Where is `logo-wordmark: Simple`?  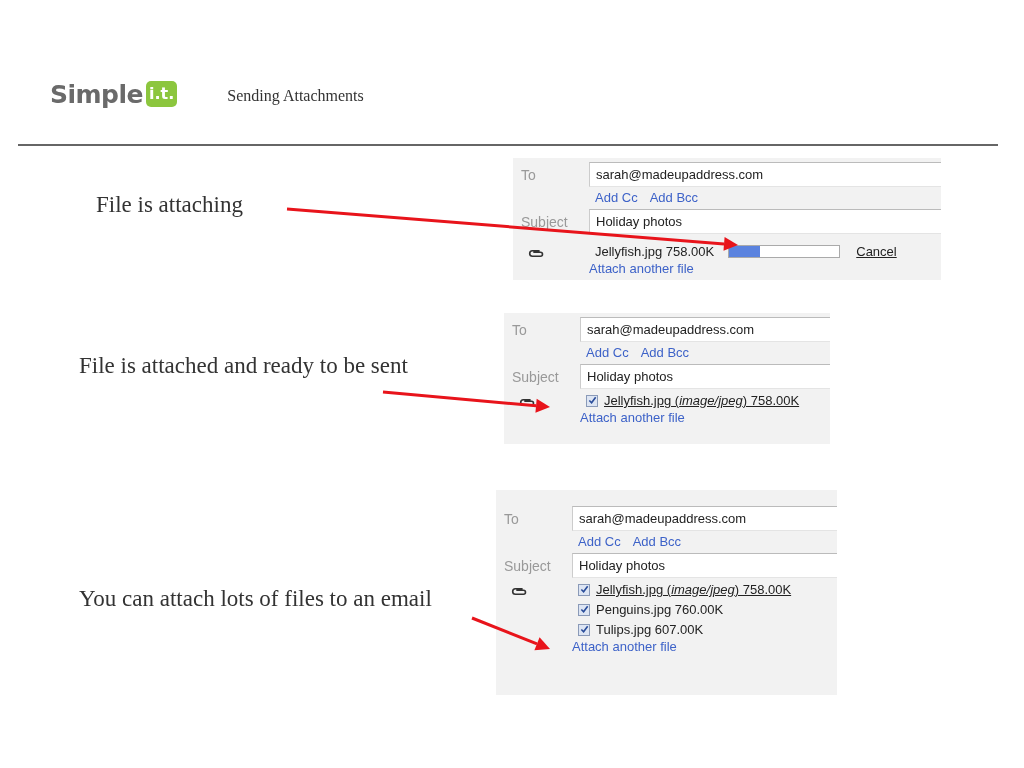
logo-wordmark: Simple is located at coordinates (97, 94).